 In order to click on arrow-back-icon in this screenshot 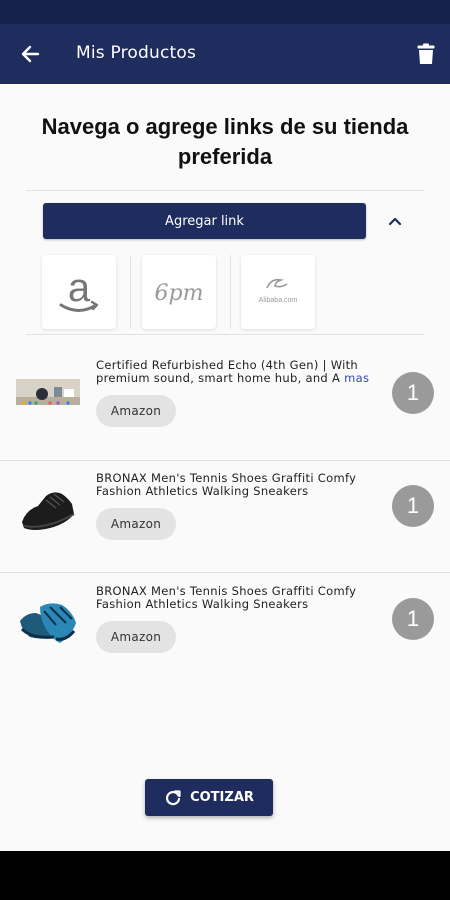, I will do `click(30, 54)`.